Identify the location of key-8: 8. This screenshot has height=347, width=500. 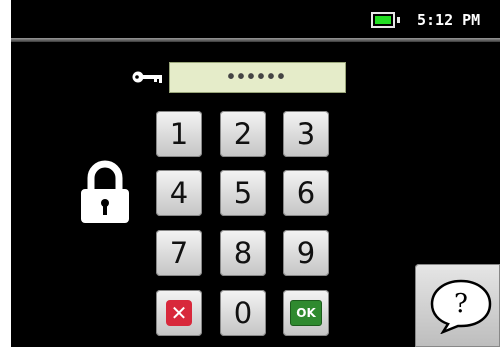
(243, 253).